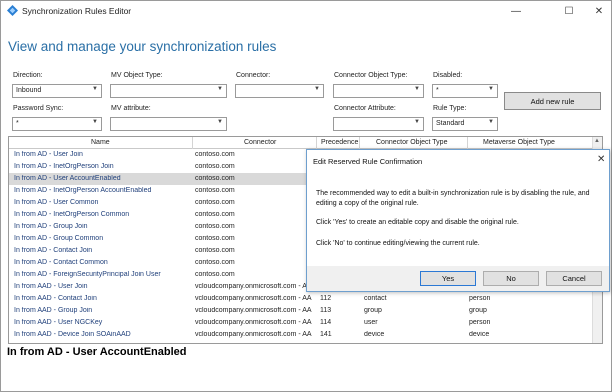  I want to click on window-title: Synchronization Rules Editor, so click(77, 11).